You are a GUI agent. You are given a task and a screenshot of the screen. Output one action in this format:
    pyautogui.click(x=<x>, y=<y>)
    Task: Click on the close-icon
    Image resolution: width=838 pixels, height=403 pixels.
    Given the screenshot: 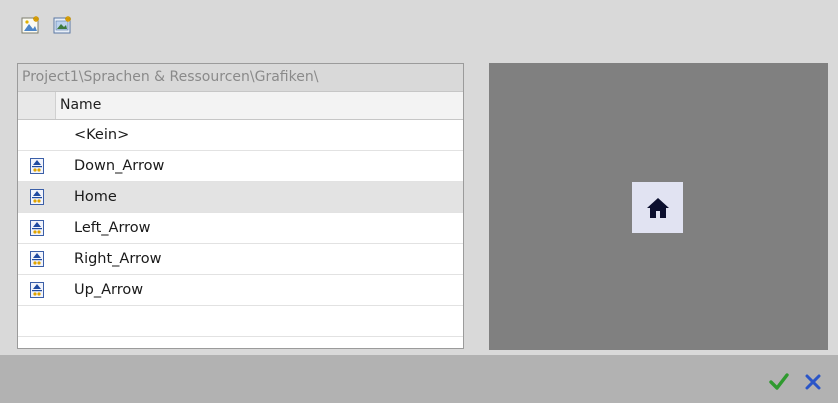 What is the action you would take?
    pyautogui.click(x=812, y=381)
    